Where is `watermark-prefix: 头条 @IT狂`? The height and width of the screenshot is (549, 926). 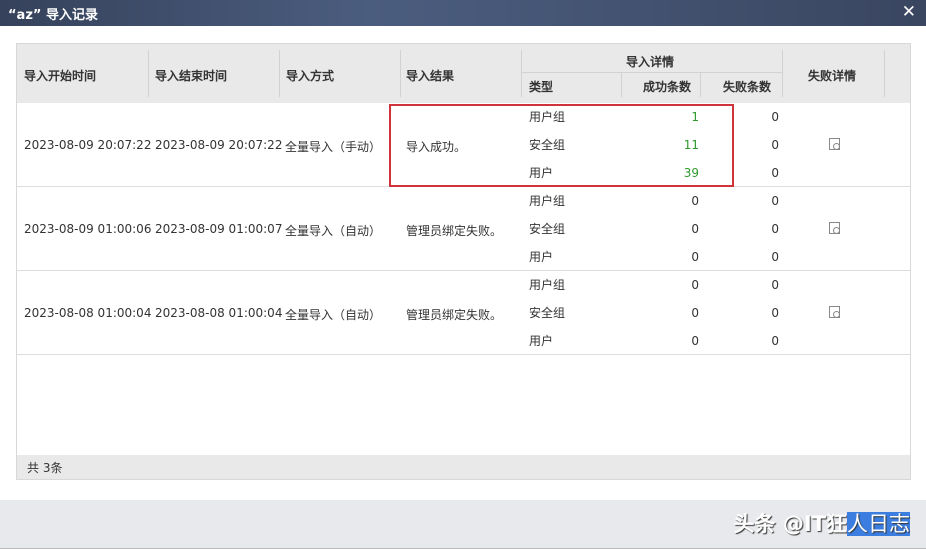
watermark-prefix: 头条 @IT狂 is located at coordinates (790, 524).